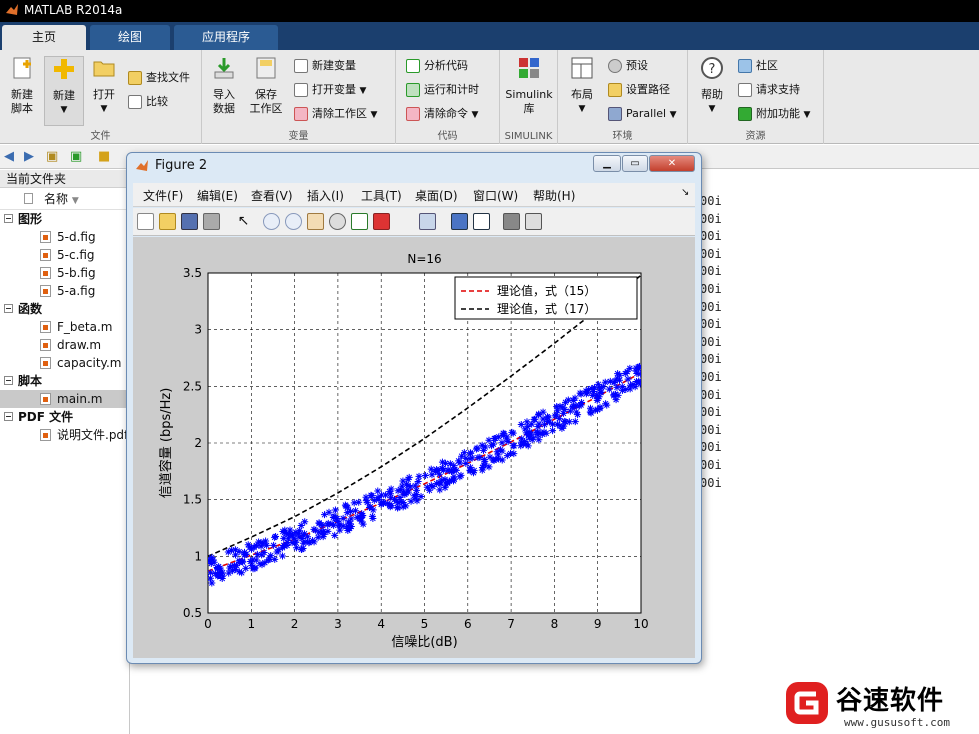  I want to click on menu-file: 文件(F), so click(163, 195).